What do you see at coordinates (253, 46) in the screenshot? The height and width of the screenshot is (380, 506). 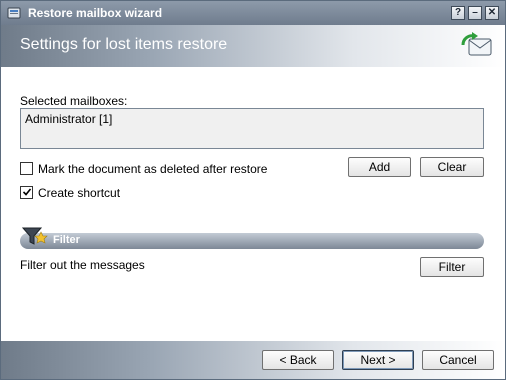 I see `wizard-header: Settings for lost items restore` at bounding box center [253, 46].